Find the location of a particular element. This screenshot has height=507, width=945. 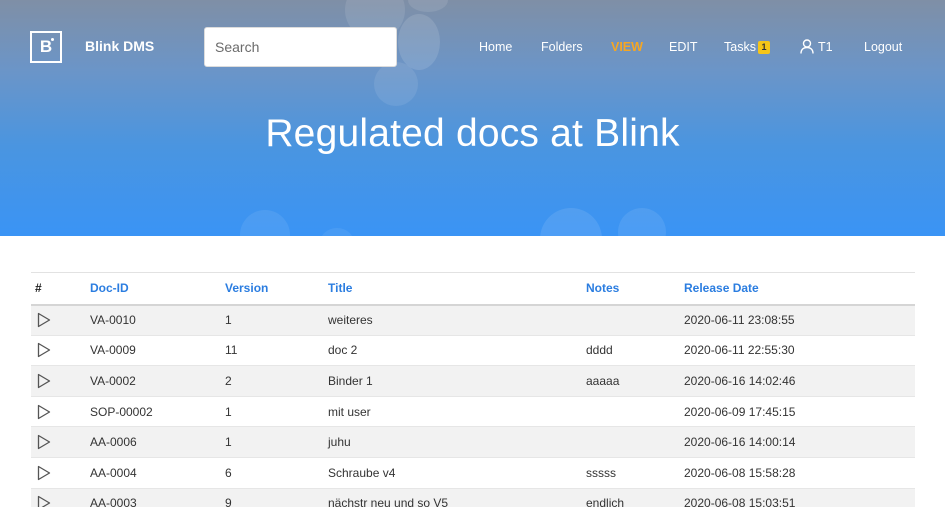

cell-notes: endlich is located at coordinates (635, 497).